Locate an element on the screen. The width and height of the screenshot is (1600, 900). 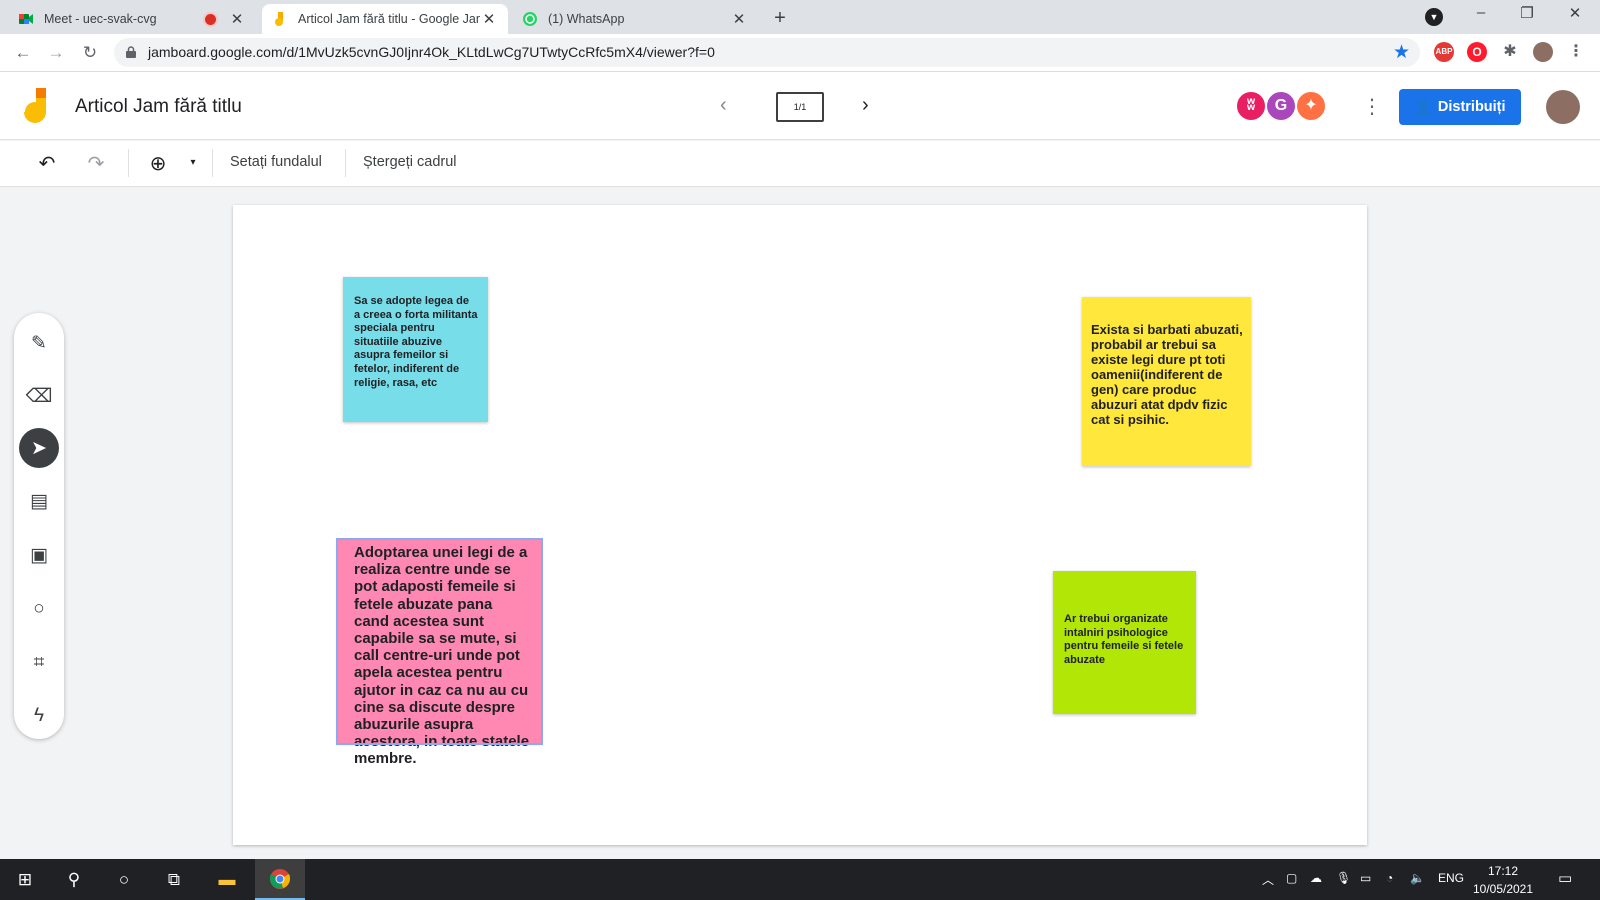
pen-tool: ✎ is located at coordinates (39, 343).